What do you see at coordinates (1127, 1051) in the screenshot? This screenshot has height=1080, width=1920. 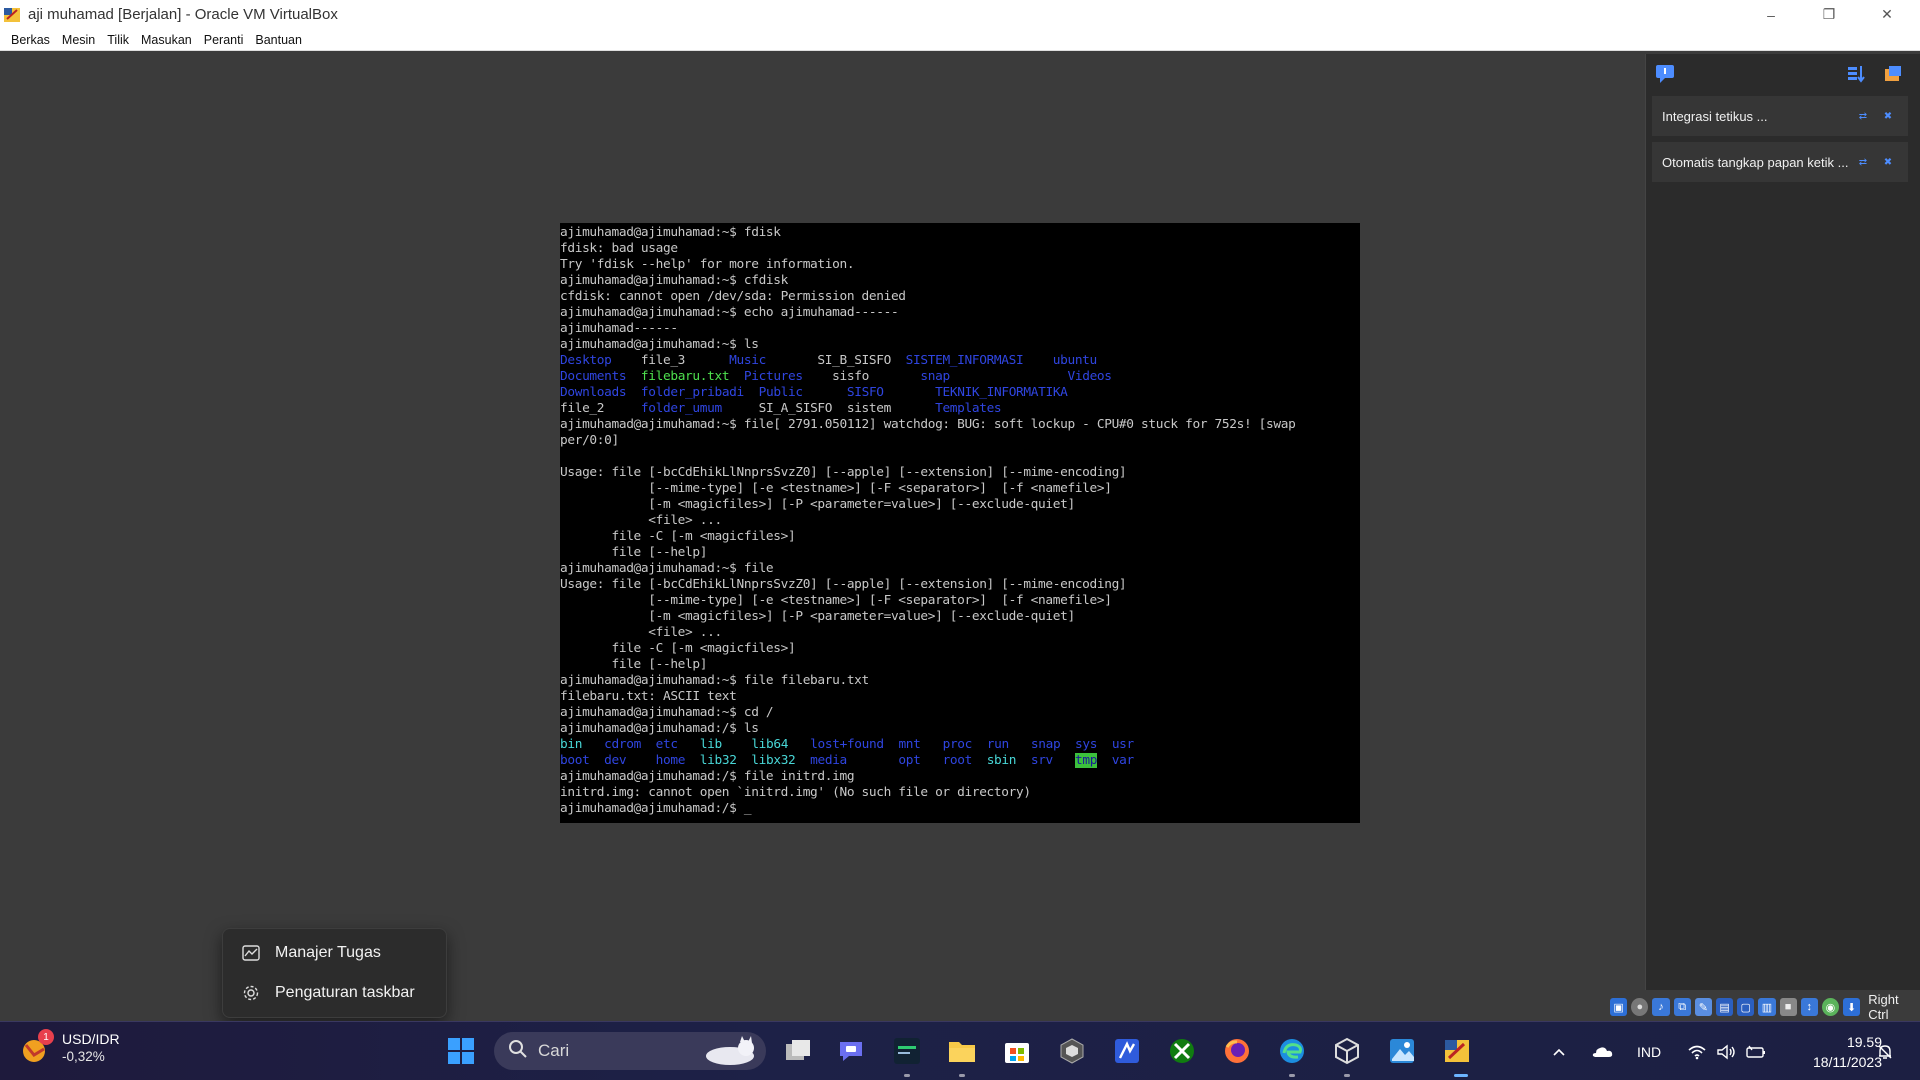 I see `editor-app-icon` at bounding box center [1127, 1051].